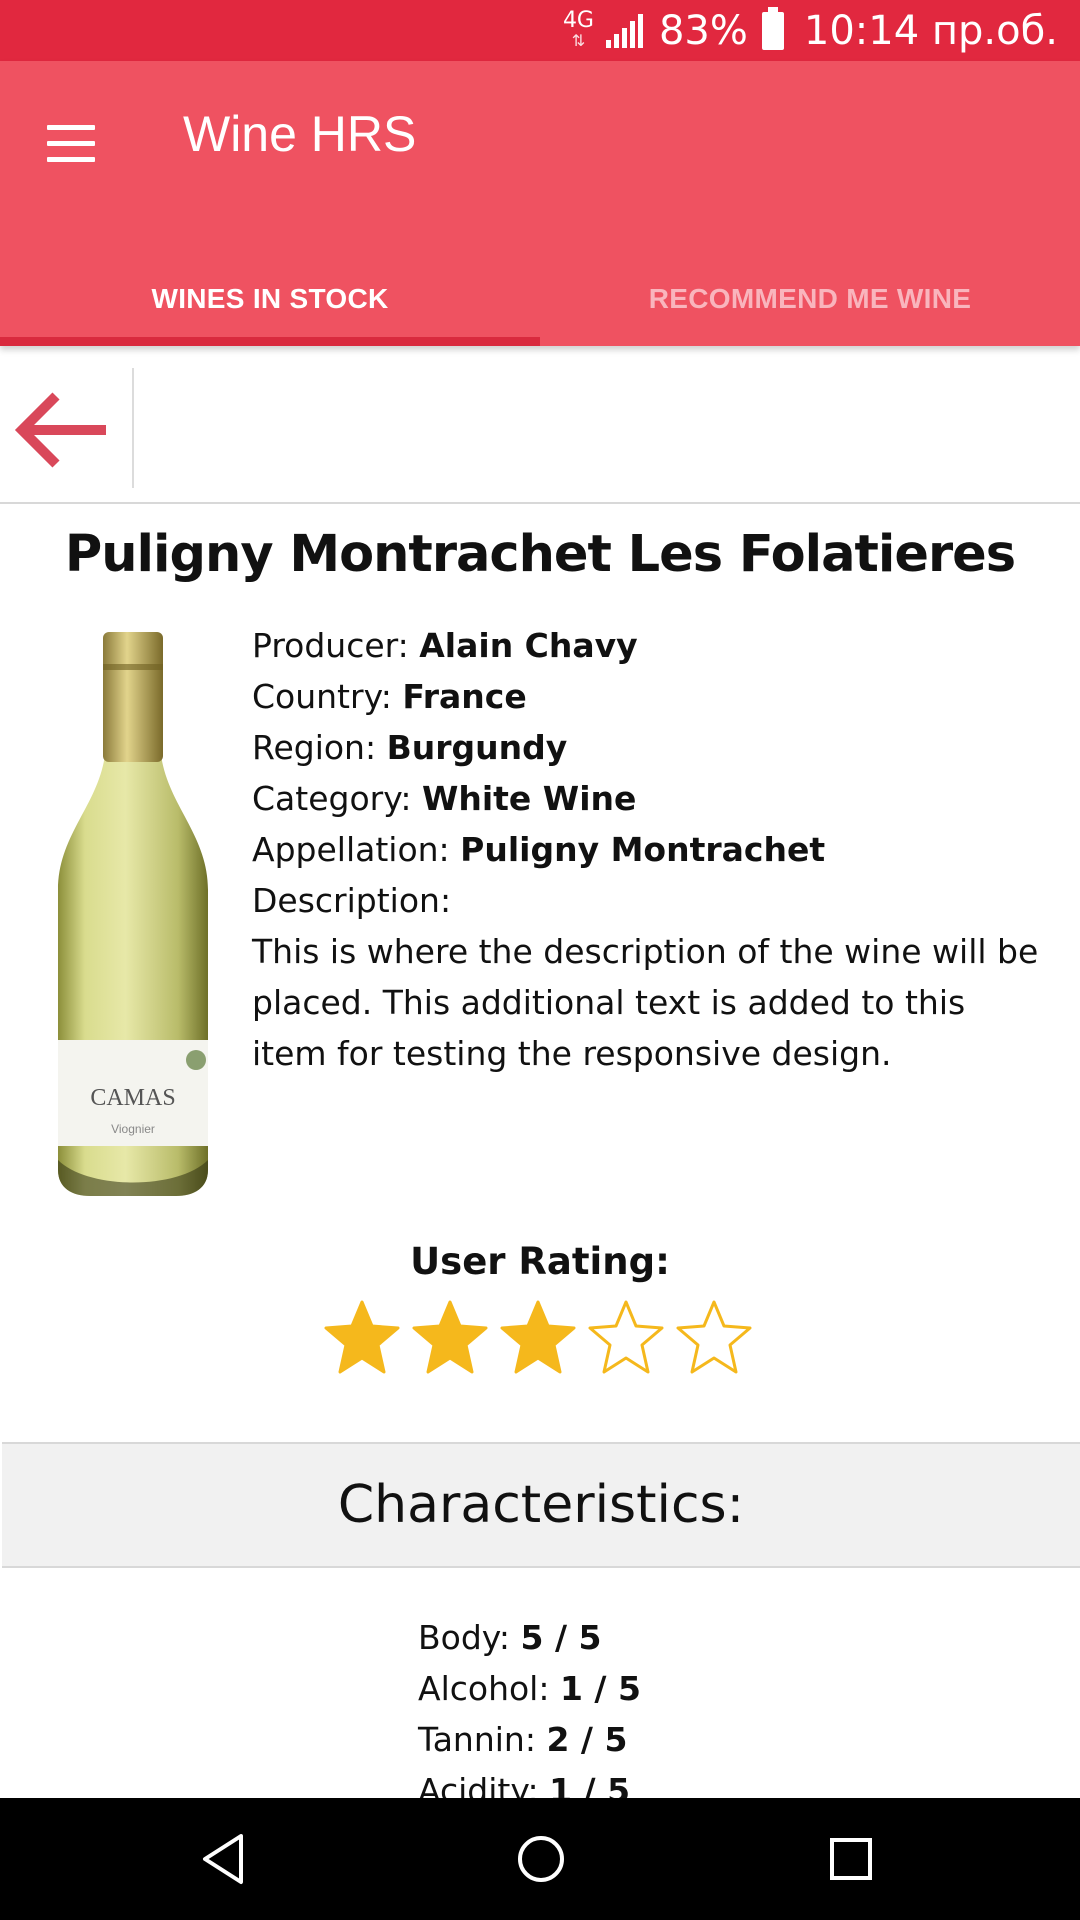 This screenshot has height=1920, width=1080. I want to click on data-arrows-icon: ⇅, so click(578, 40).